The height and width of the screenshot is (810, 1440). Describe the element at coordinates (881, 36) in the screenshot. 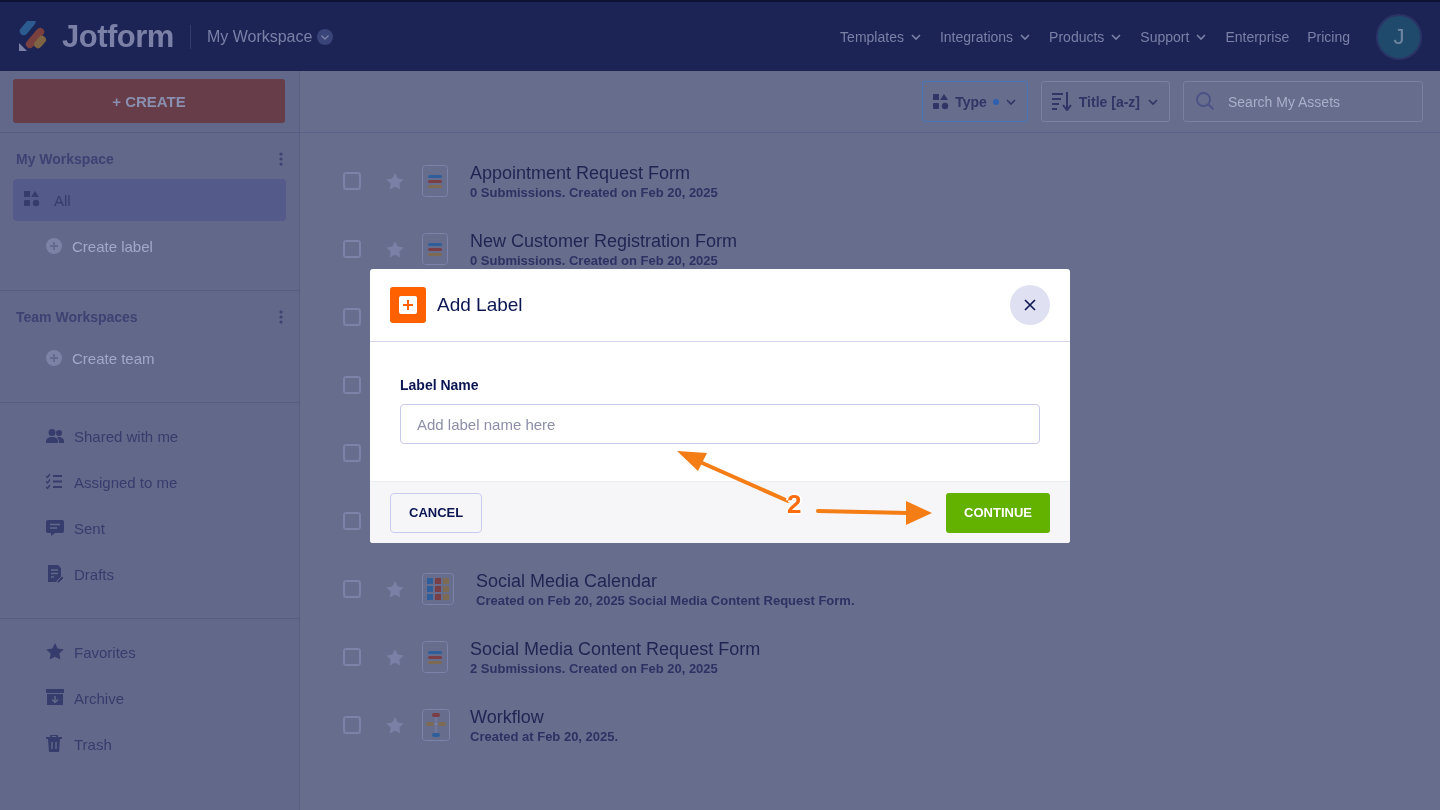

I see `nav-link: Templates` at that location.